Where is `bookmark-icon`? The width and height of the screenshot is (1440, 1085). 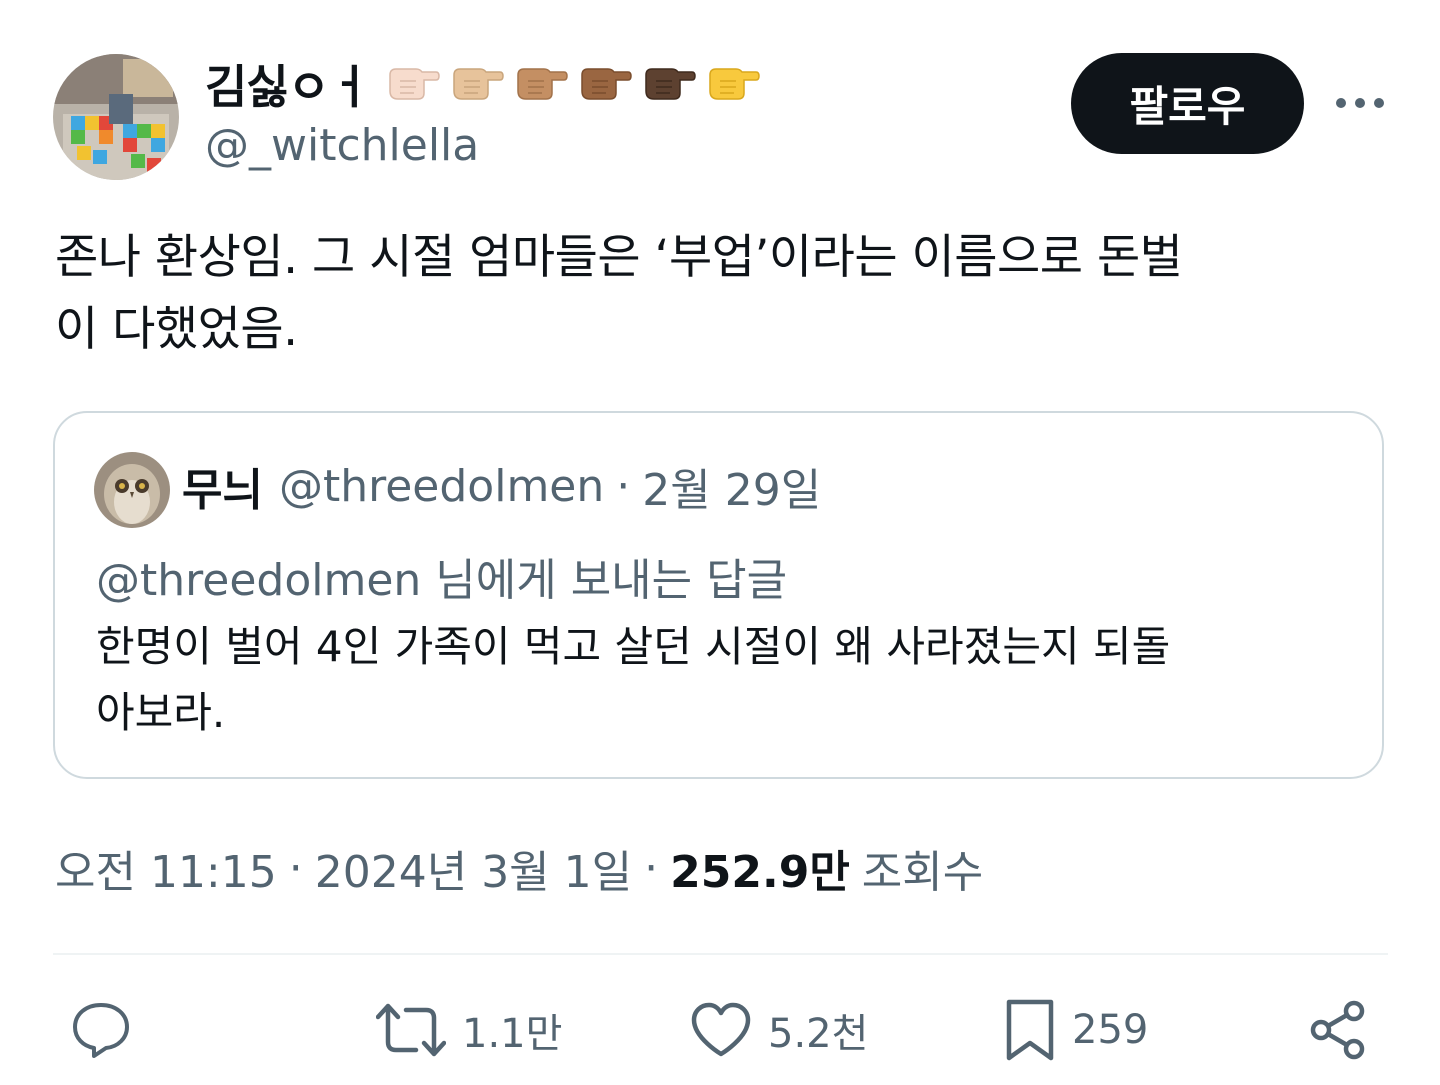 bookmark-icon is located at coordinates (1030, 1030).